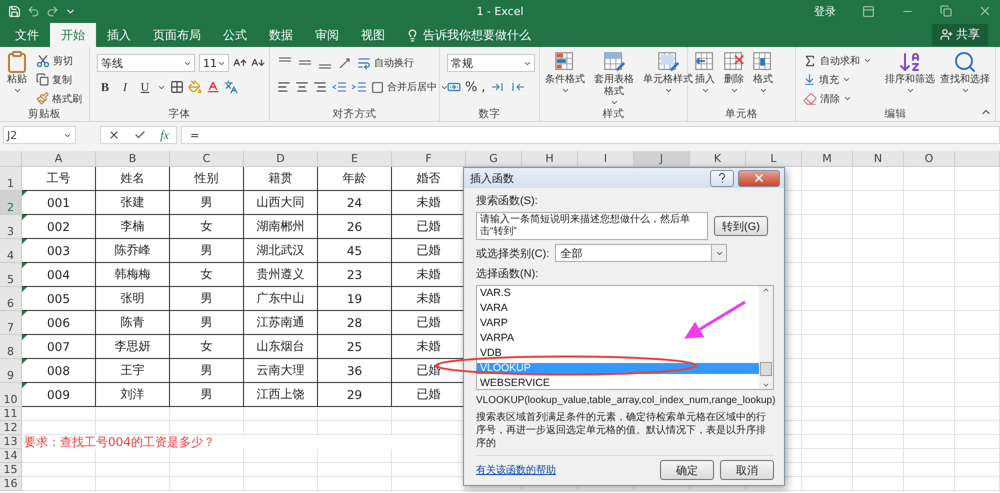 This screenshot has width=1000, height=493. What do you see at coordinates (483, 87) in the screenshot?
I see `comma-button: ,` at bounding box center [483, 87].